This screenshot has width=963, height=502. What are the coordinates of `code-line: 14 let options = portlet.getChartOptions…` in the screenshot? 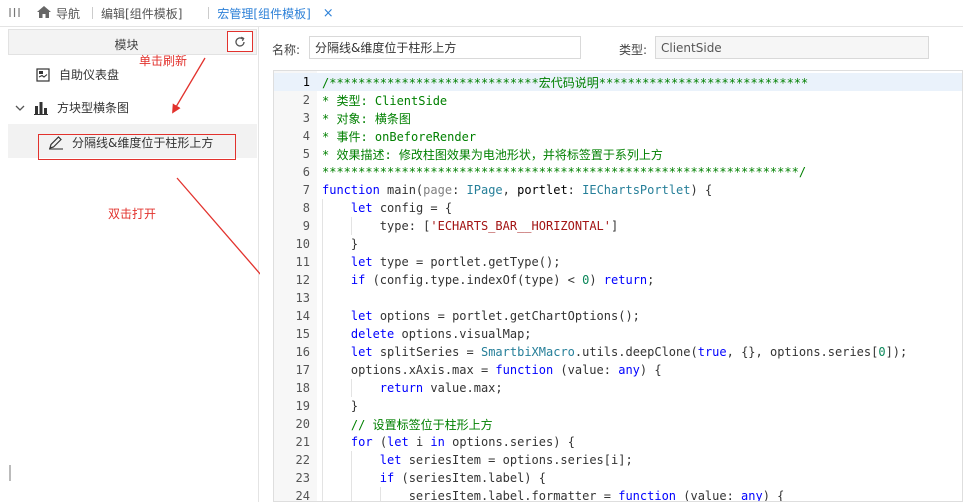 It's located at (618, 316).